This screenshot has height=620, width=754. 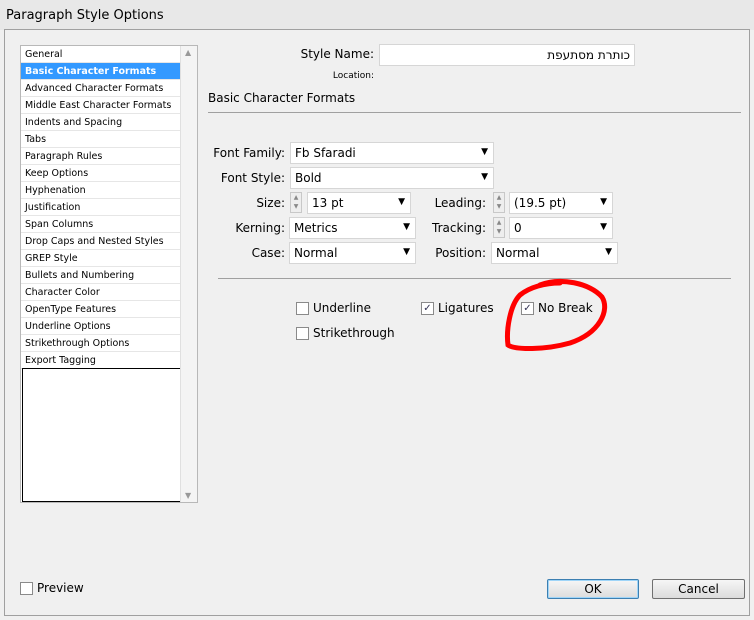 What do you see at coordinates (337, 54) in the screenshot?
I see `style-name-label: Style Name:` at bounding box center [337, 54].